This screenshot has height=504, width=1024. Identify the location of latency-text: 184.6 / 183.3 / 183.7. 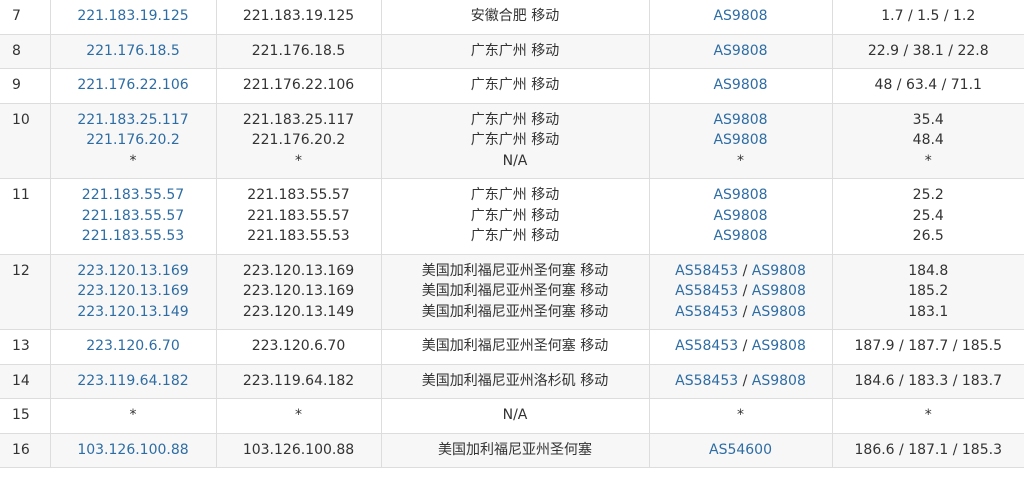
(928, 380).